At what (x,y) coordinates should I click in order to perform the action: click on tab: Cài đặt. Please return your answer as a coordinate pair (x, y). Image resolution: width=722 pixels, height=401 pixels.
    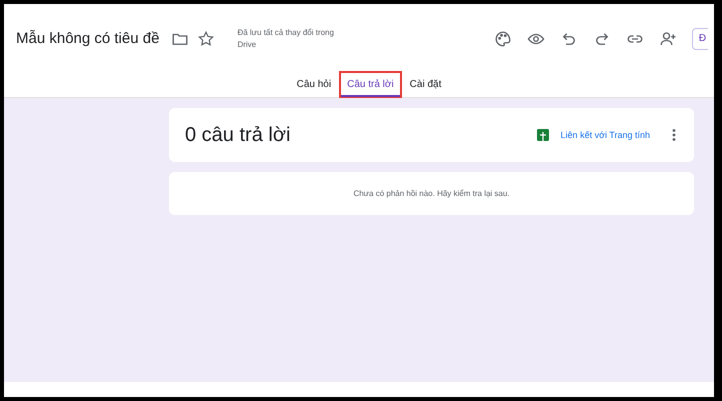
    Looking at the image, I should click on (426, 85).